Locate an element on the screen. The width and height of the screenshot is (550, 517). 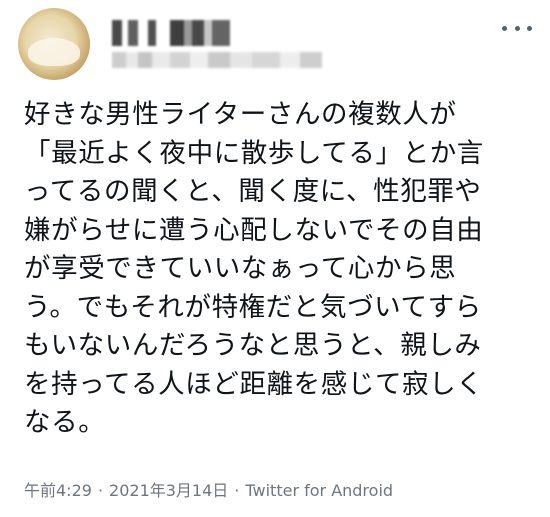
more-horizontal-icon is located at coordinates (517, 28).